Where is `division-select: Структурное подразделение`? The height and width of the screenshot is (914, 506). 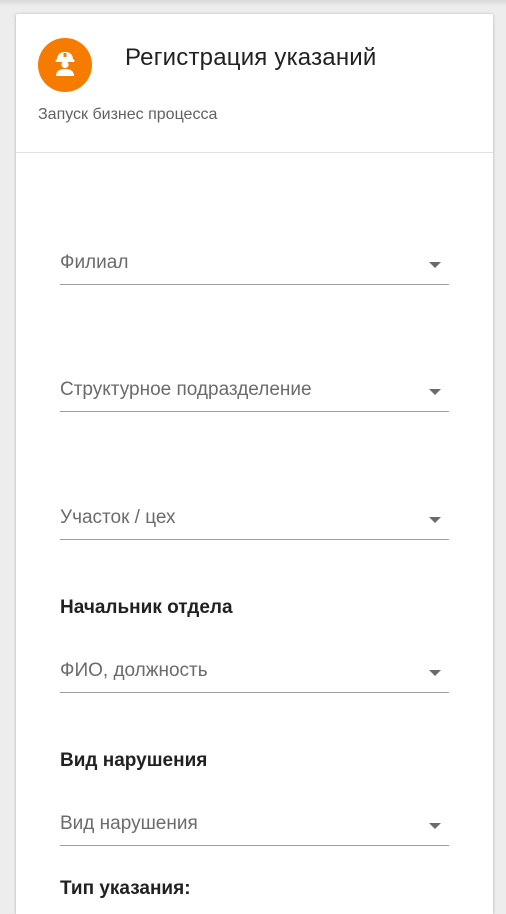
division-select: Структурное подразделение is located at coordinates (254, 391).